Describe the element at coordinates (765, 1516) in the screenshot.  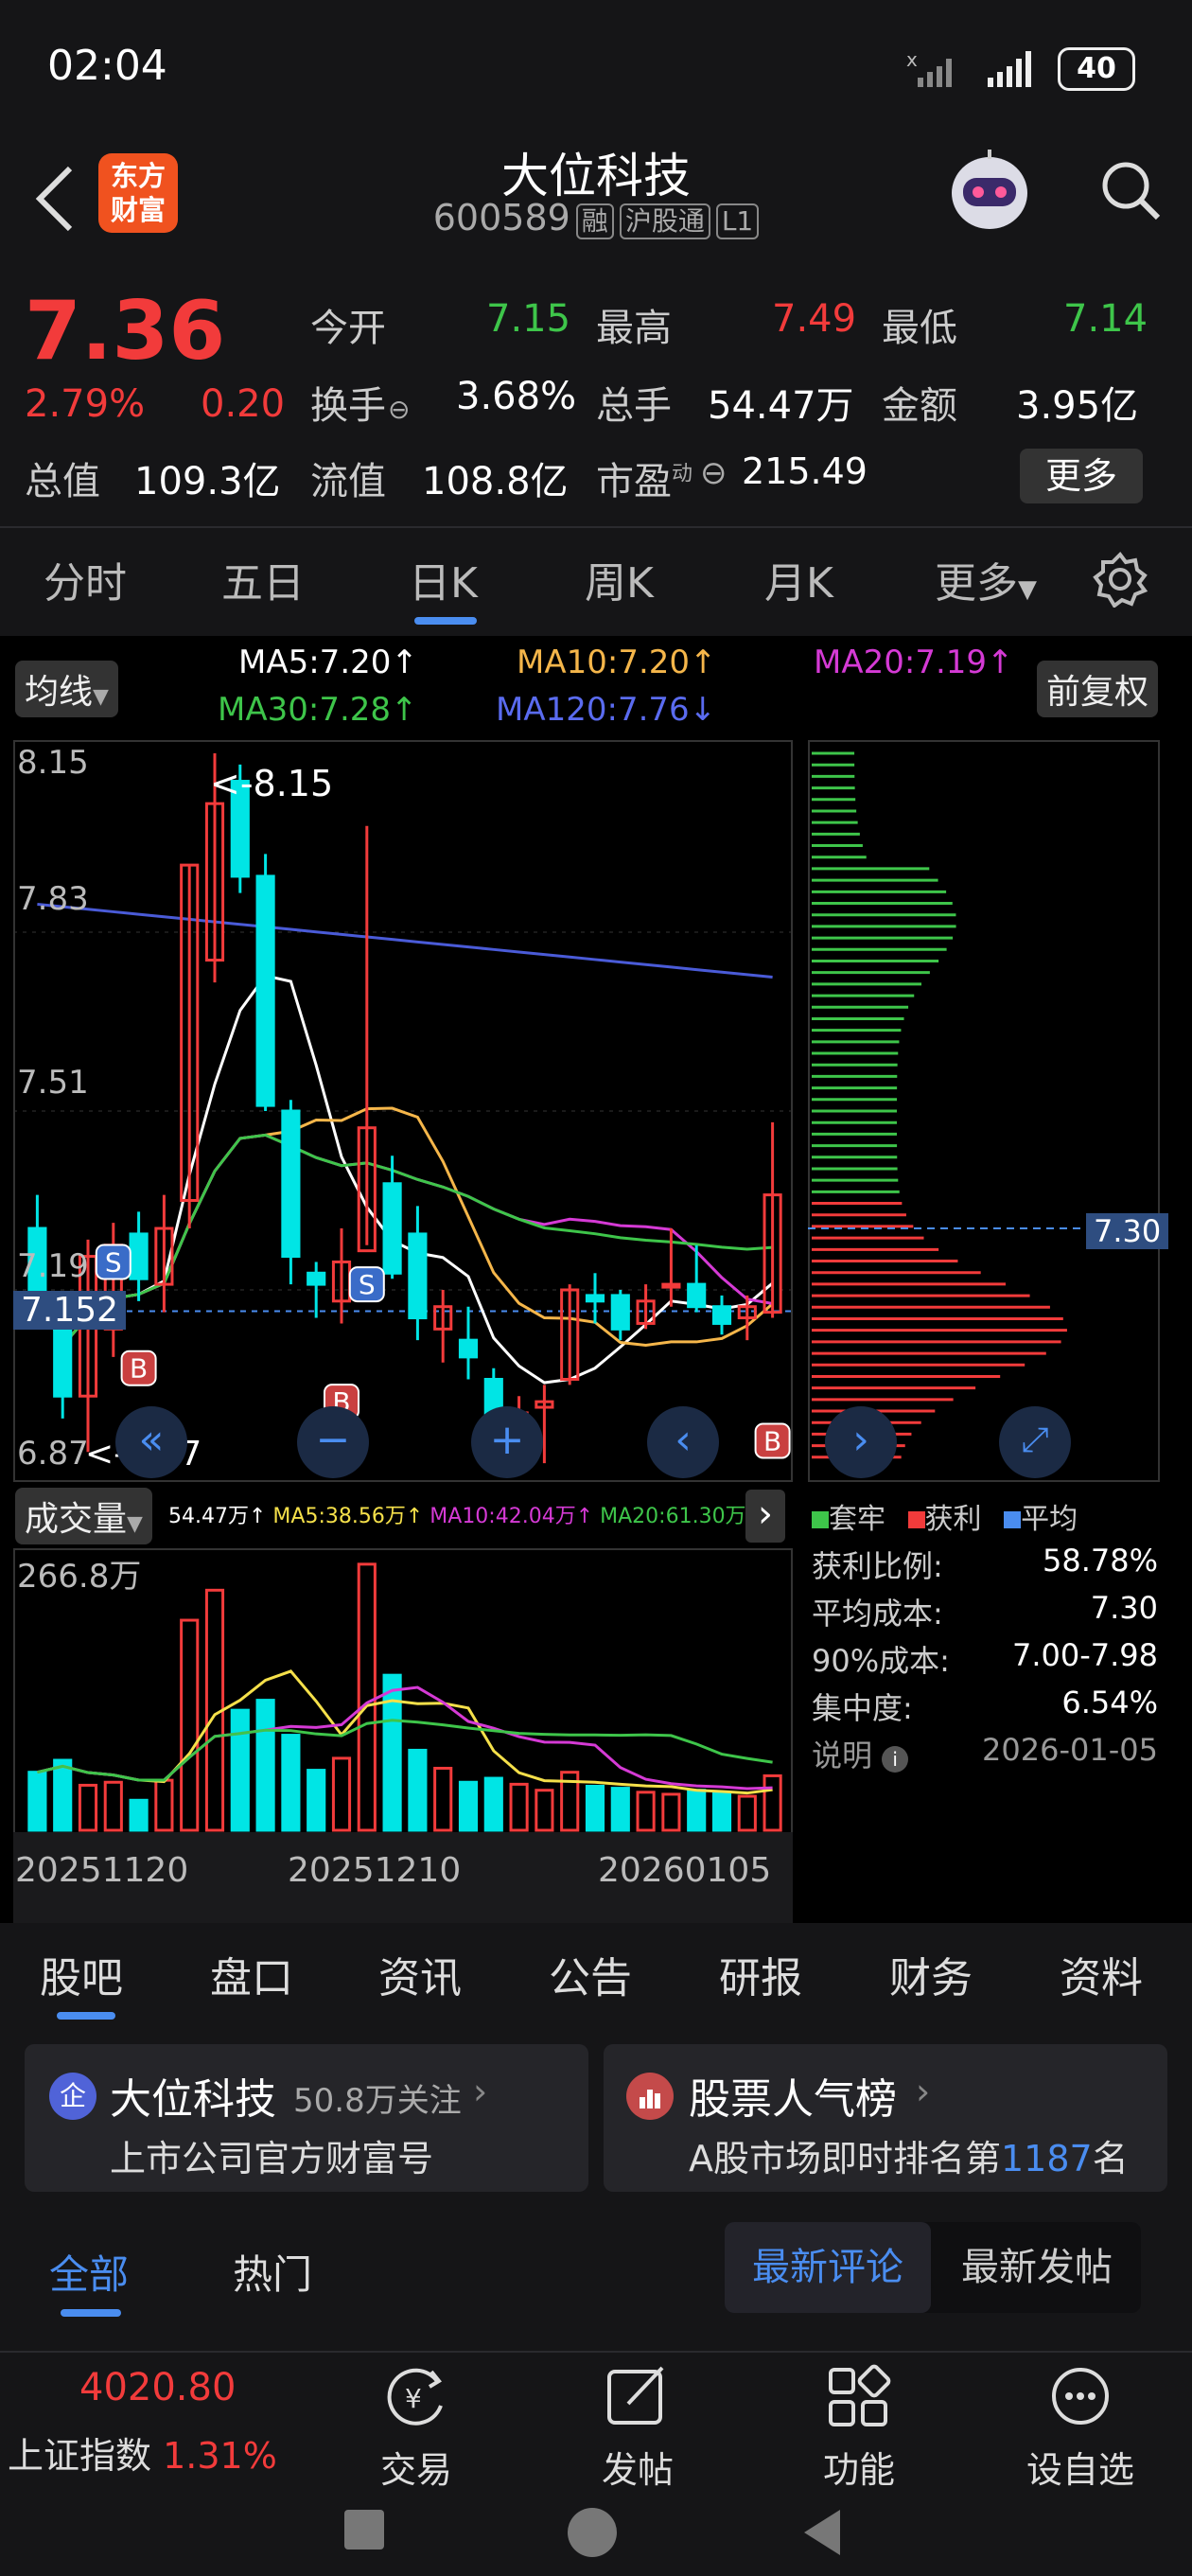
I see `volume-next-icon: ›` at that location.